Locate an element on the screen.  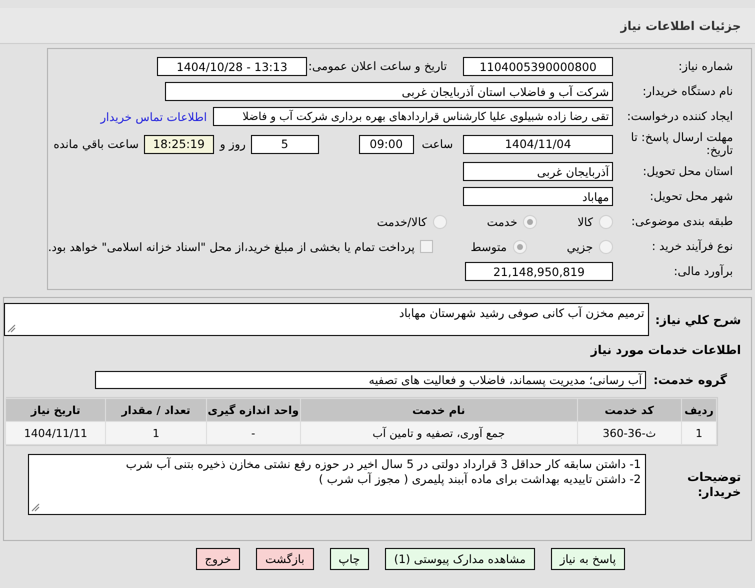
field-label: استان محل تحویل: is located at coordinates (688, 171).